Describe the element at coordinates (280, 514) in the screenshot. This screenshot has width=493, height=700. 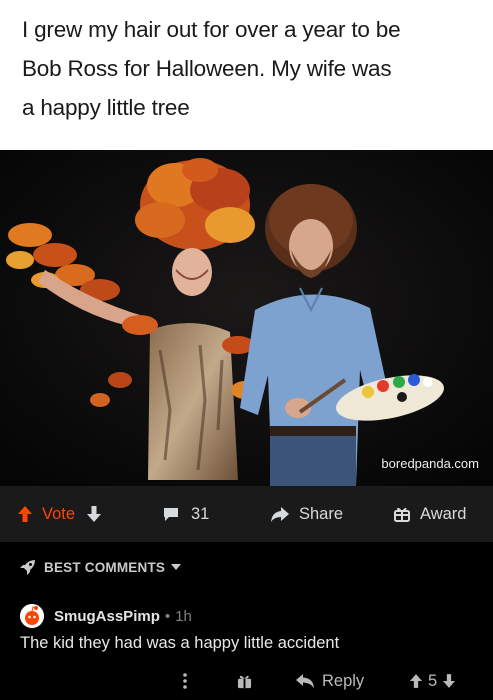
I see `share-arrow-icon` at that location.